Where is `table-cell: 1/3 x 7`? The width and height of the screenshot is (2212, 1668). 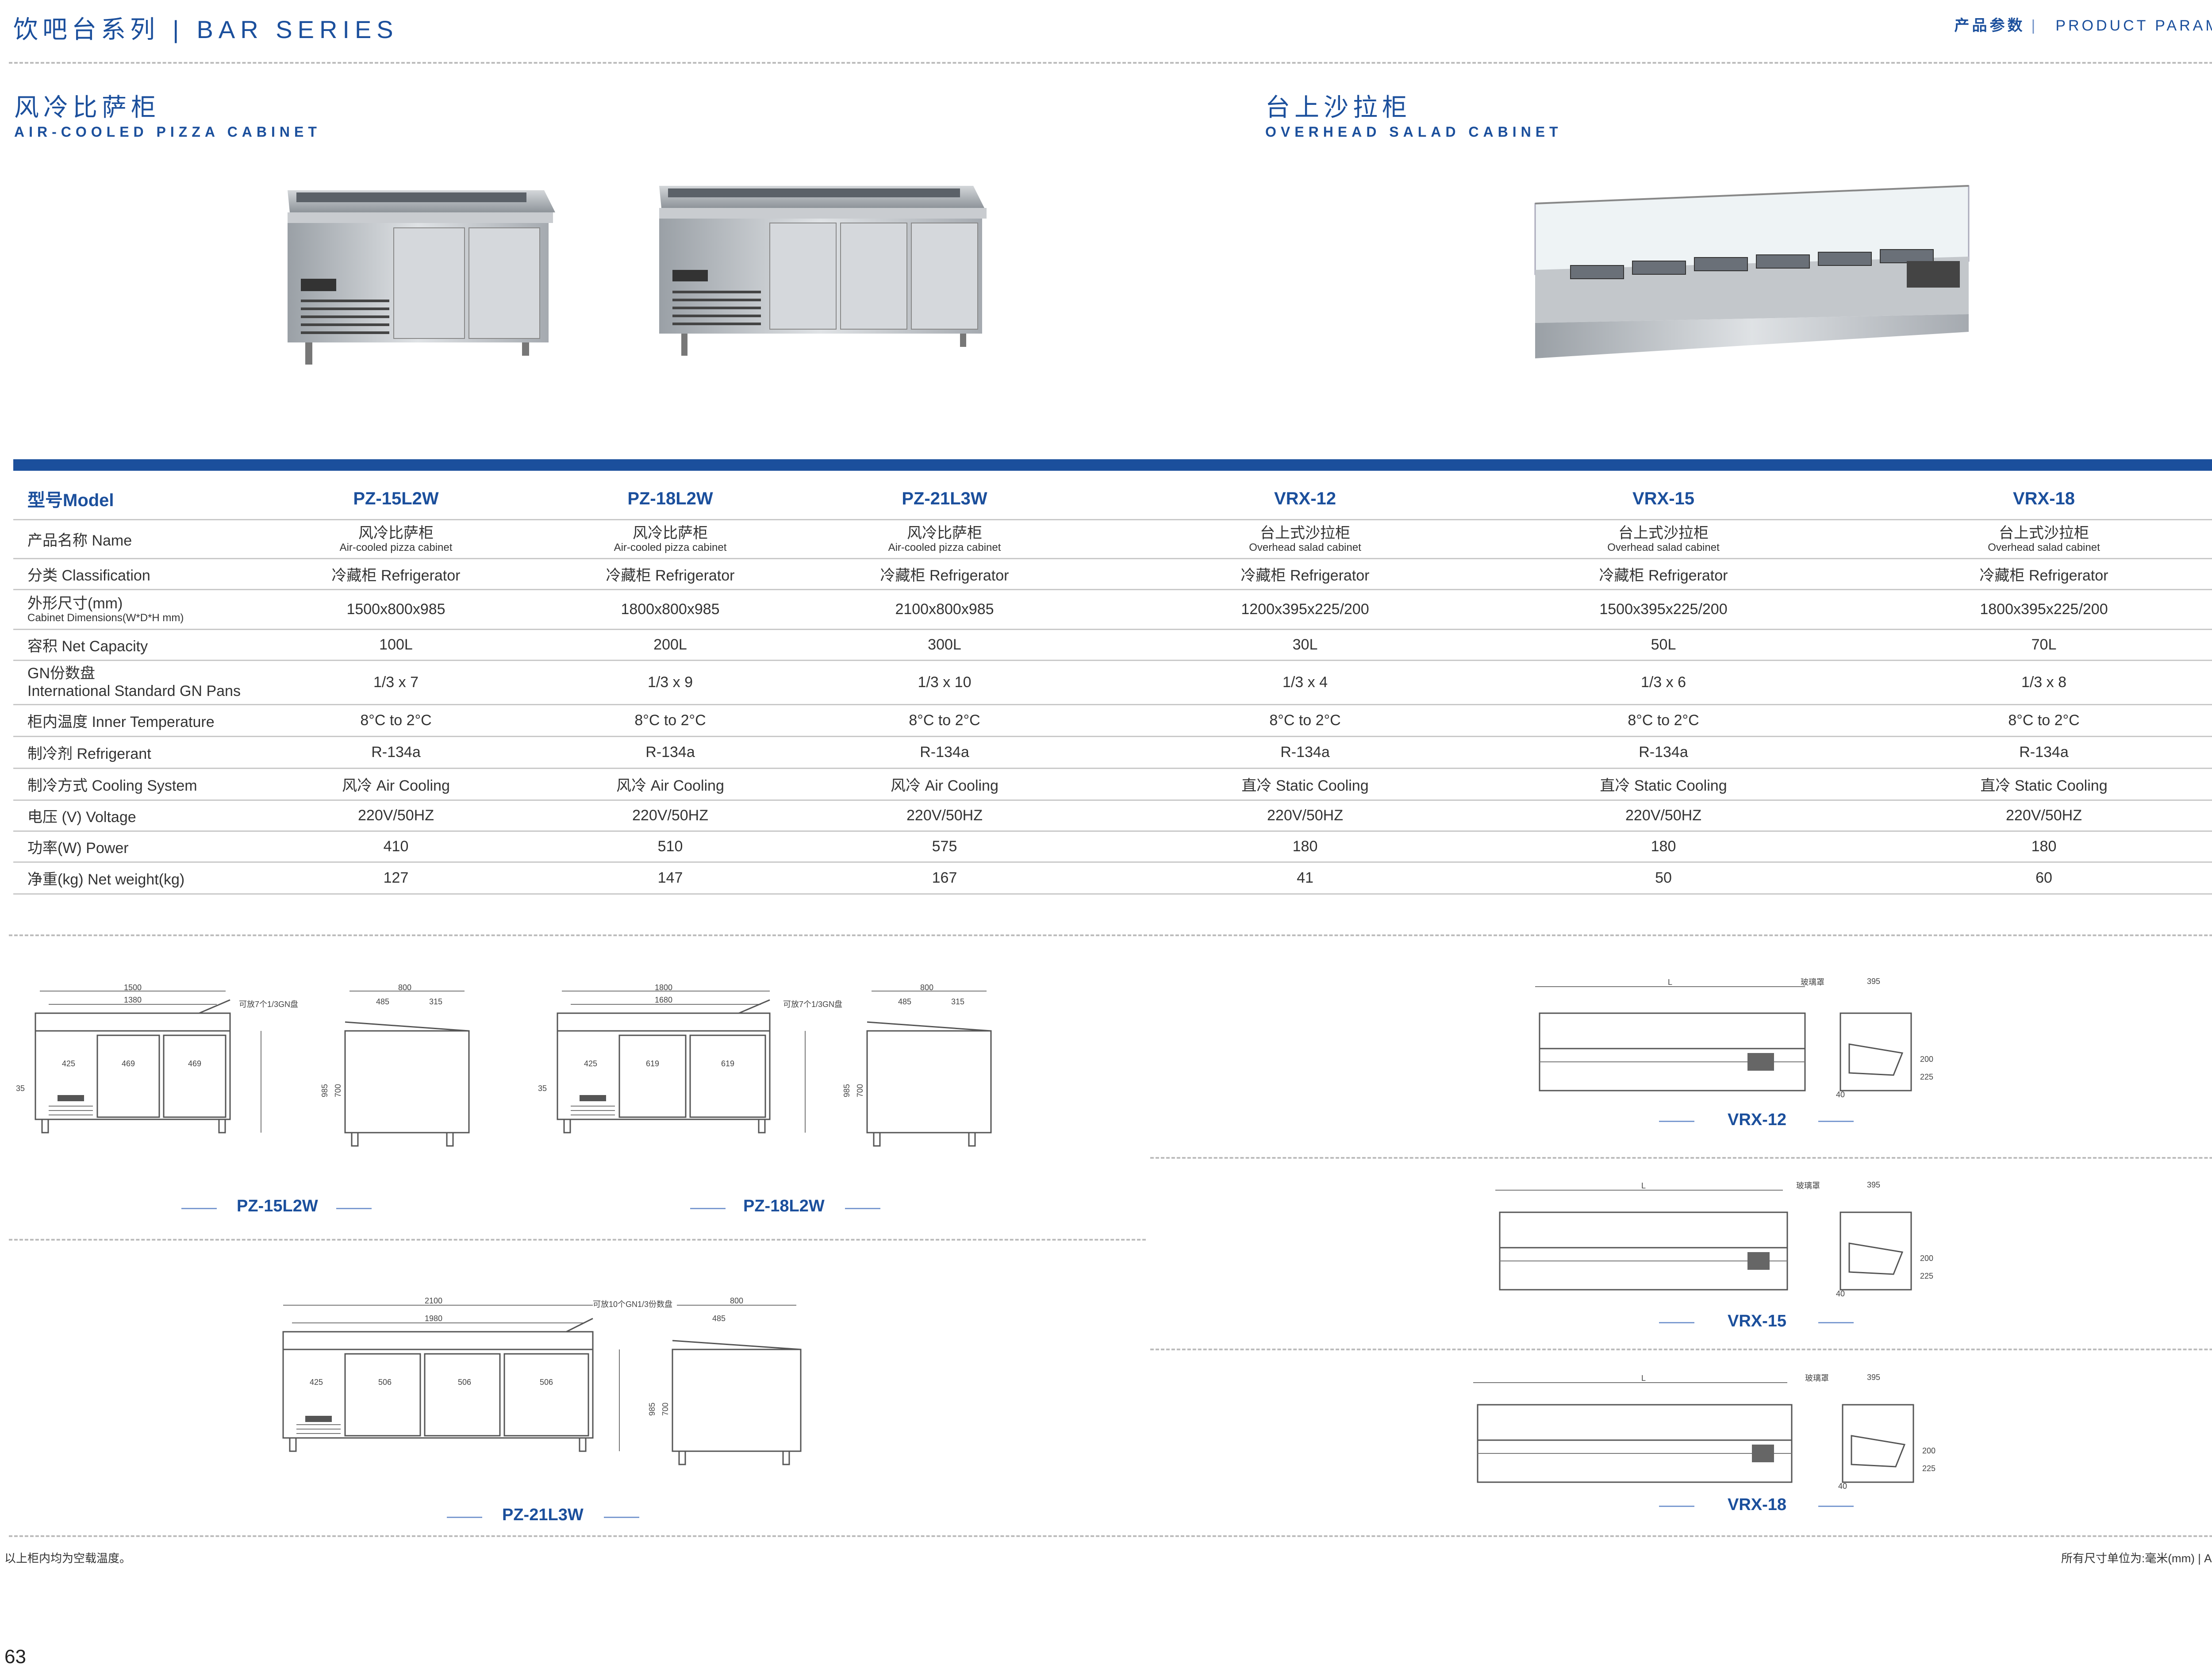
table-cell: 1/3 x 7 is located at coordinates (396, 682).